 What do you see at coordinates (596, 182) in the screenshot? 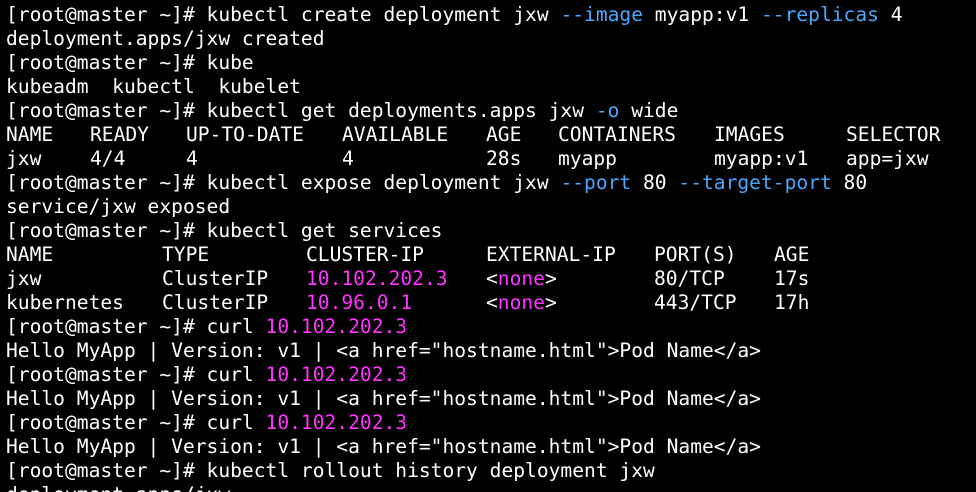
I see `text-segment: --port` at bounding box center [596, 182].